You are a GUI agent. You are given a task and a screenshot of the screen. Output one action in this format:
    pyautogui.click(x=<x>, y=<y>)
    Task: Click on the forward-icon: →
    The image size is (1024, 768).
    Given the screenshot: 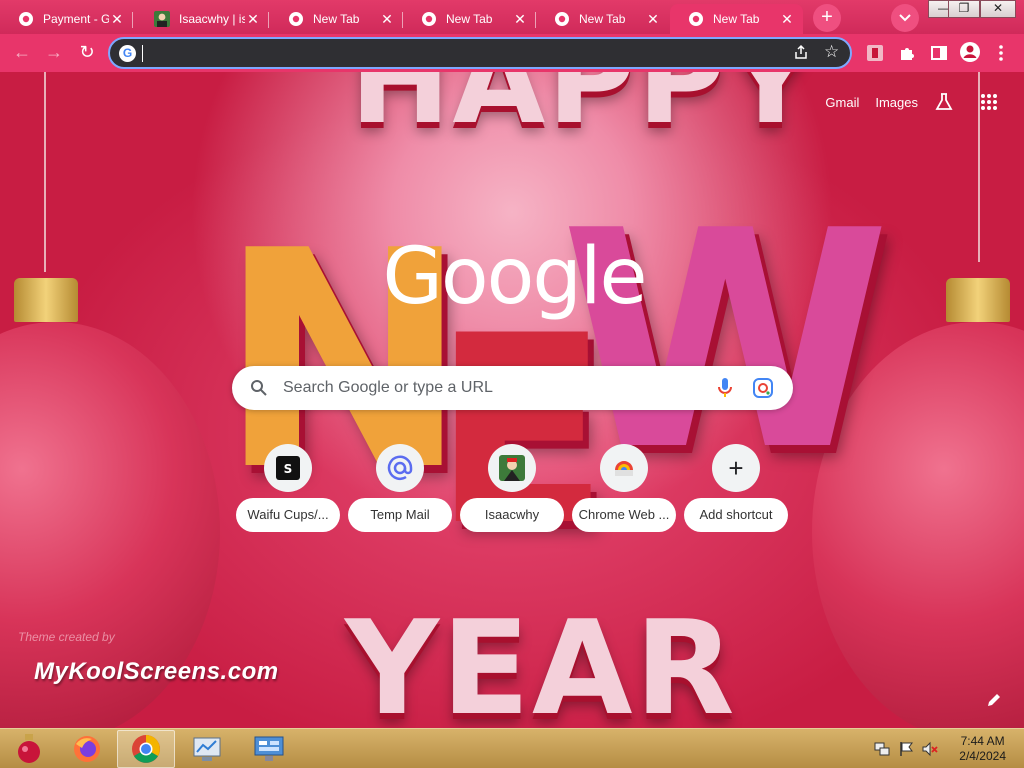 What is the action you would take?
    pyautogui.click(x=54, y=53)
    